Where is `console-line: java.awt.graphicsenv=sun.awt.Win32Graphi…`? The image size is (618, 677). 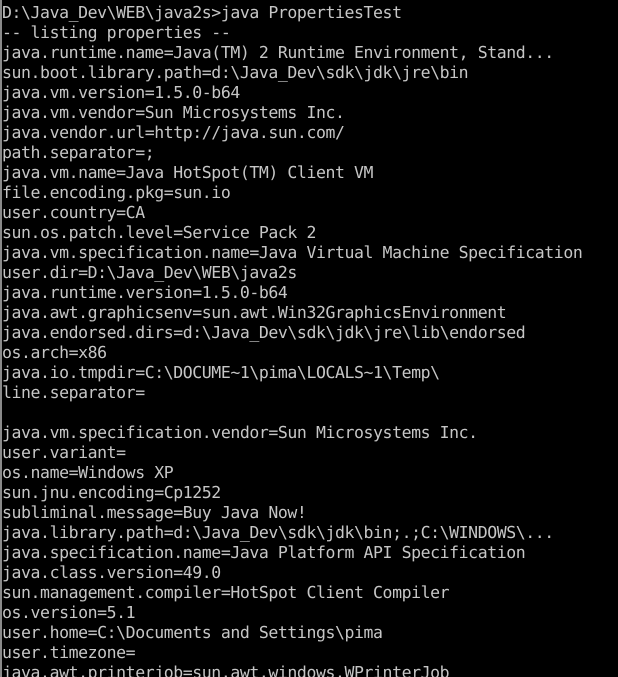
console-line: java.awt.graphicsenv=sun.awt.Win32Graphi… is located at coordinates (254, 312).